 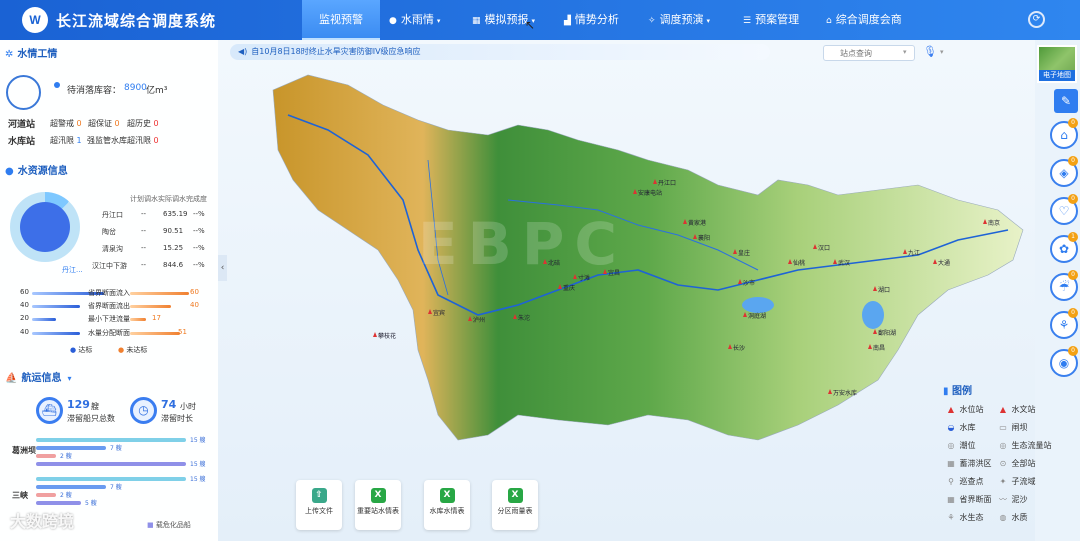 What do you see at coordinates (749, 283) in the screenshot?
I see `map-station-label: 沙市` at bounding box center [749, 283].